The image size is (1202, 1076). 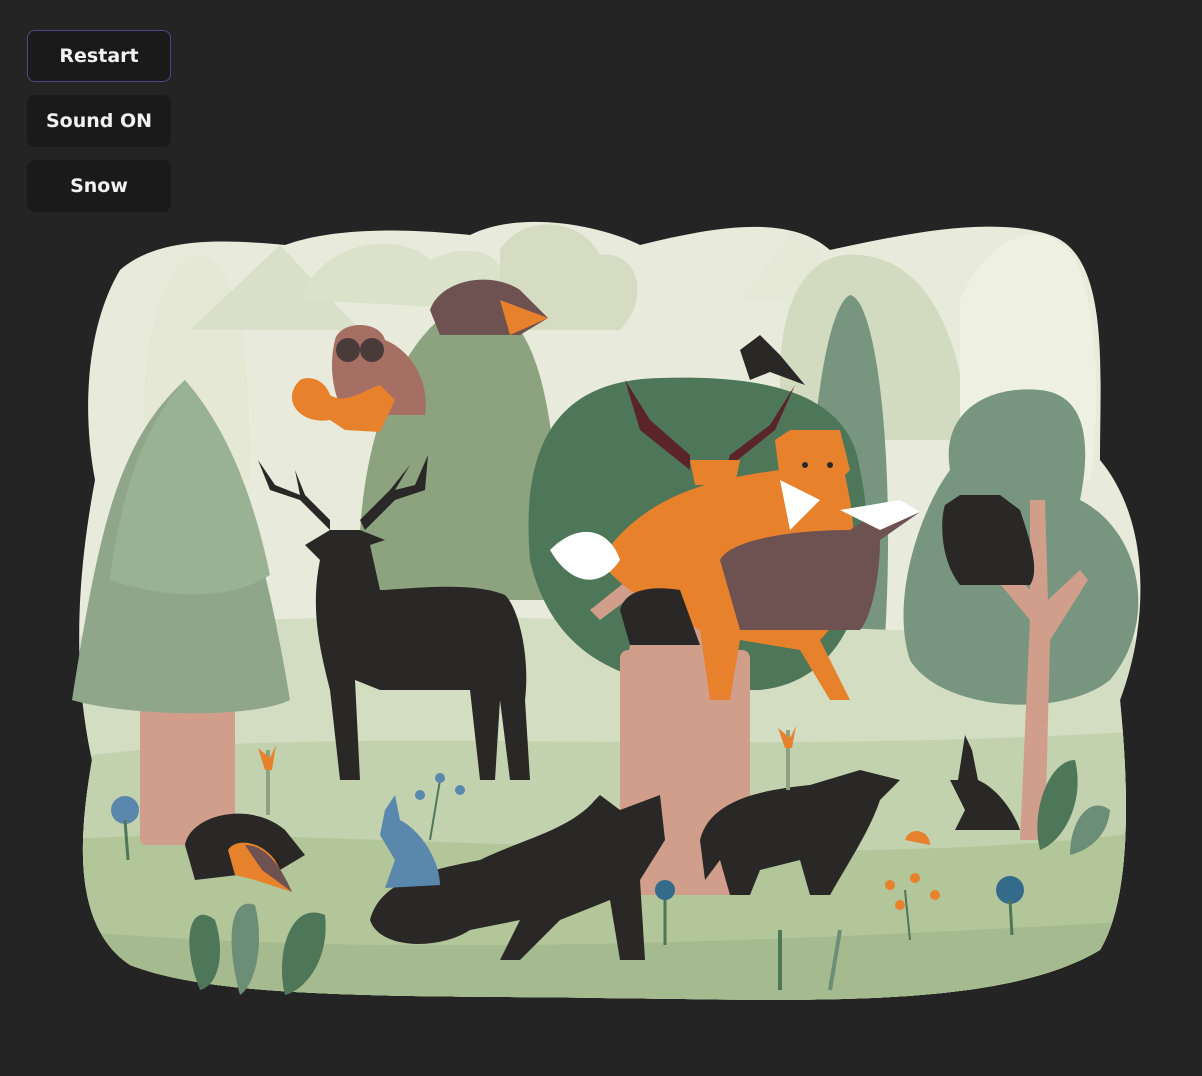 What do you see at coordinates (715, 472) in the screenshot?
I see `elk-head` at bounding box center [715, 472].